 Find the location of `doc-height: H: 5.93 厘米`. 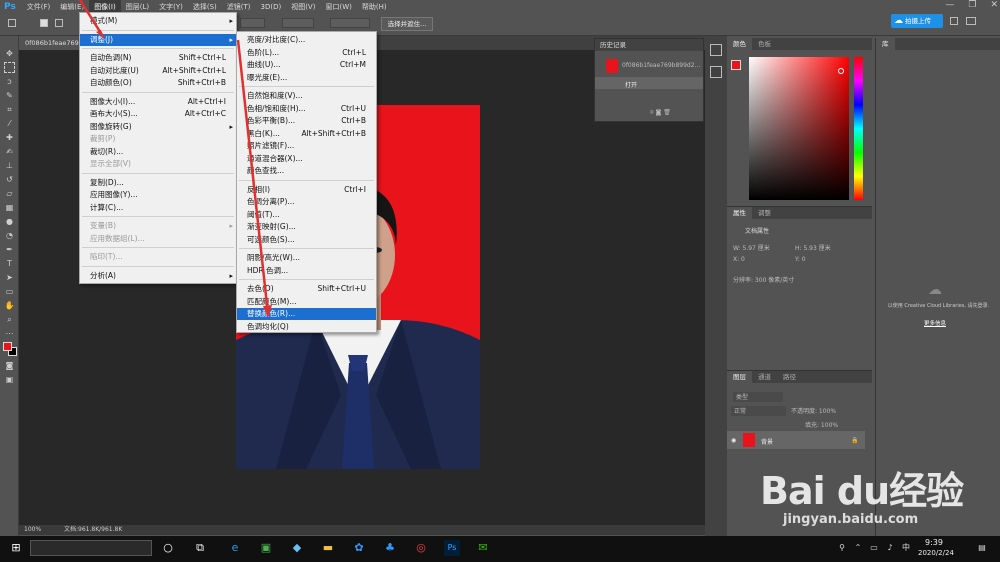

doc-height: H: 5.93 厘米 is located at coordinates (813, 247).